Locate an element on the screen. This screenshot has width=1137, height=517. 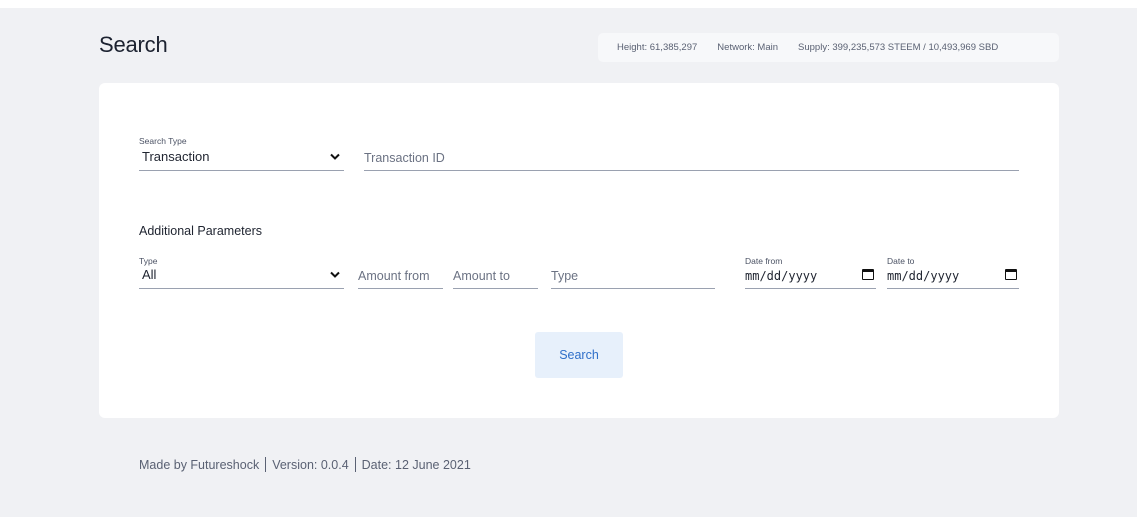
type-select: Type All is located at coordinates (241, 272).